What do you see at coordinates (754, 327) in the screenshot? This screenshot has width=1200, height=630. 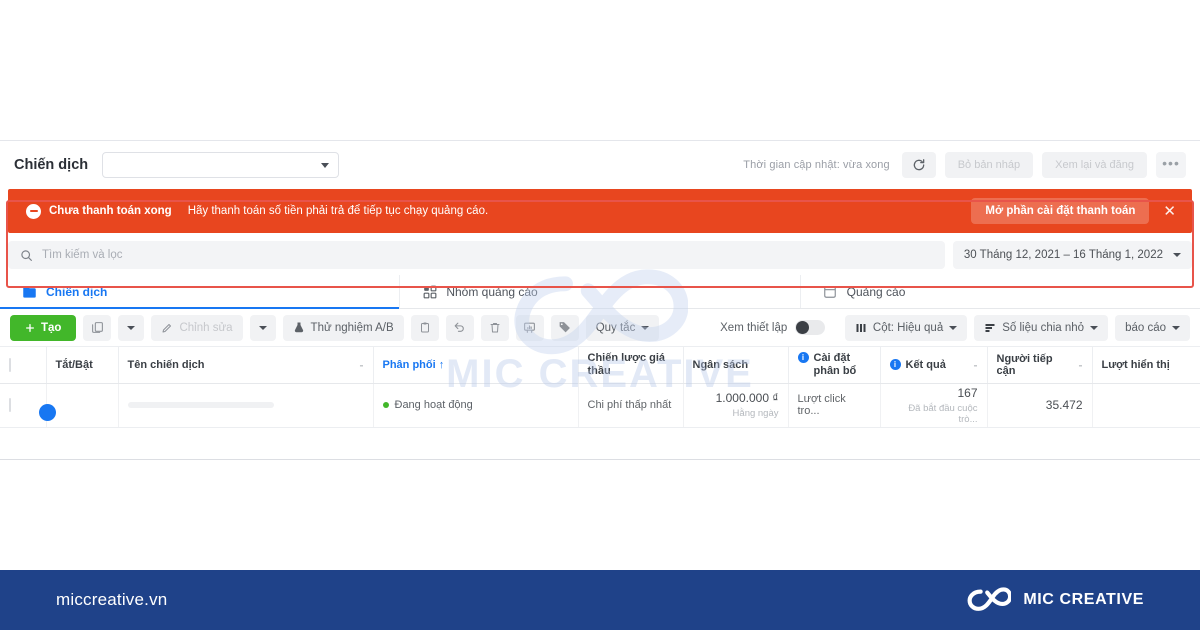 I see `view-setup-label: Xem thiết lập` at bounding box center [754, 327].